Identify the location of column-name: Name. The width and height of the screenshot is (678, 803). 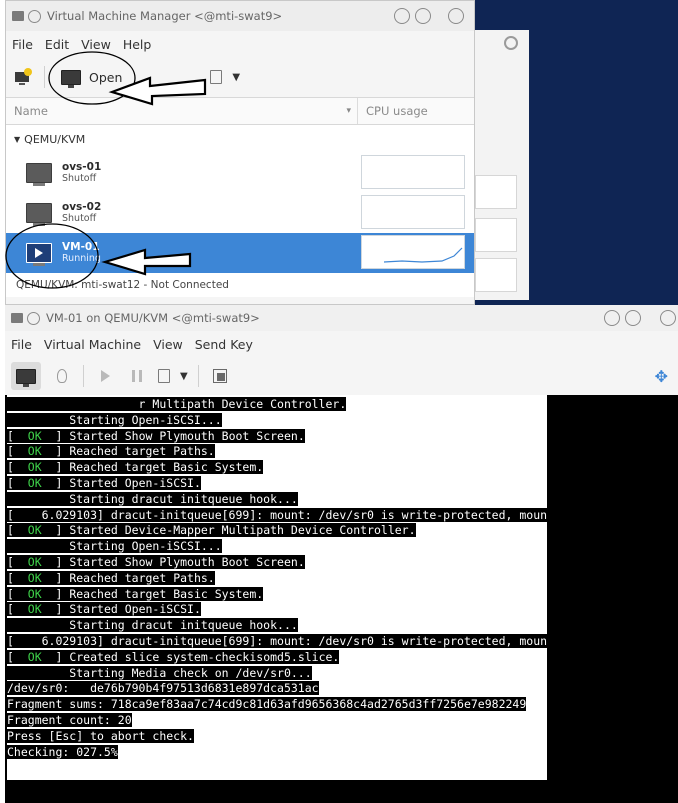
(176, 111).